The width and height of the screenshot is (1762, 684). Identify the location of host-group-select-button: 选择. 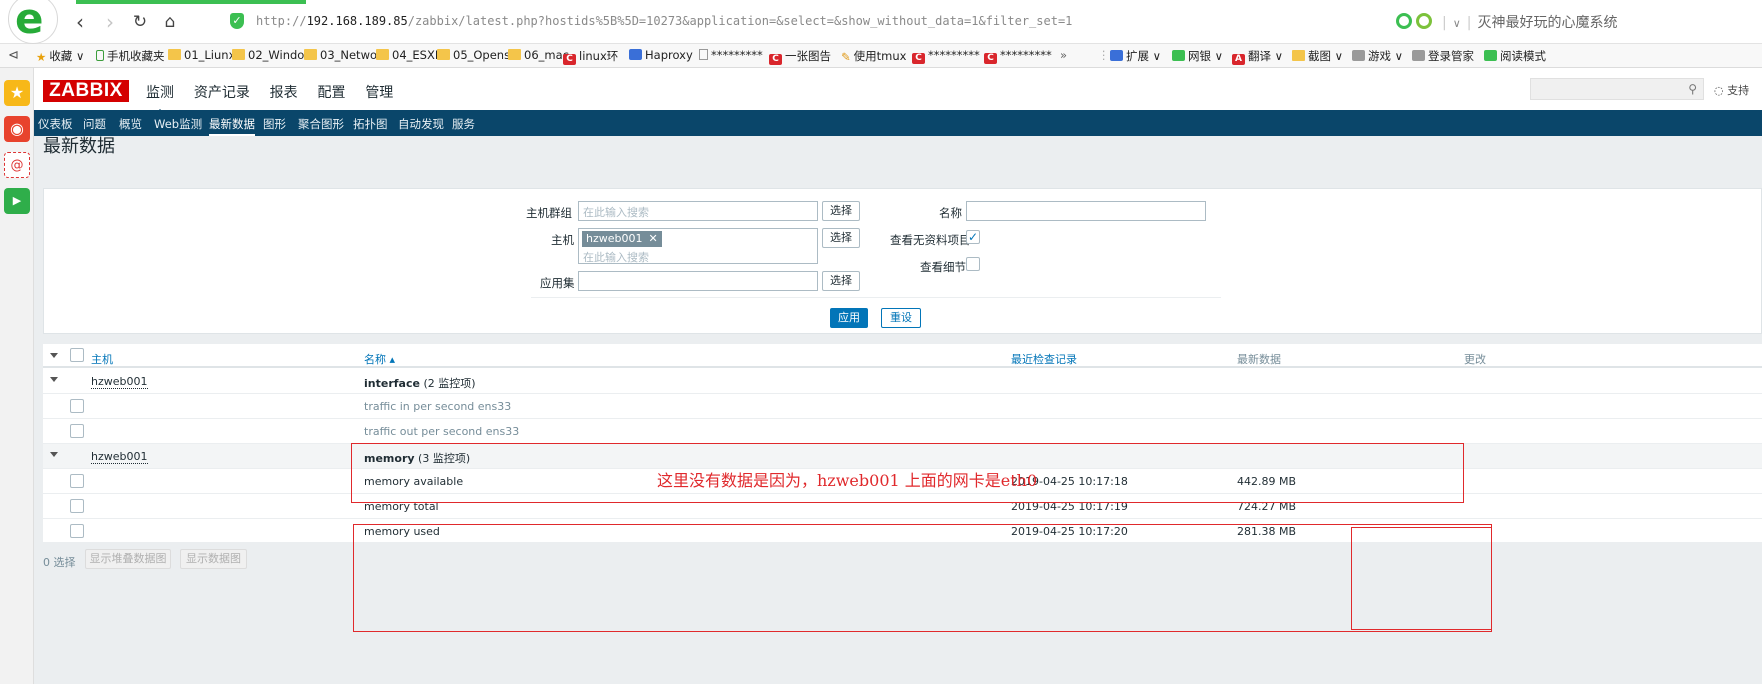
(841, 211).